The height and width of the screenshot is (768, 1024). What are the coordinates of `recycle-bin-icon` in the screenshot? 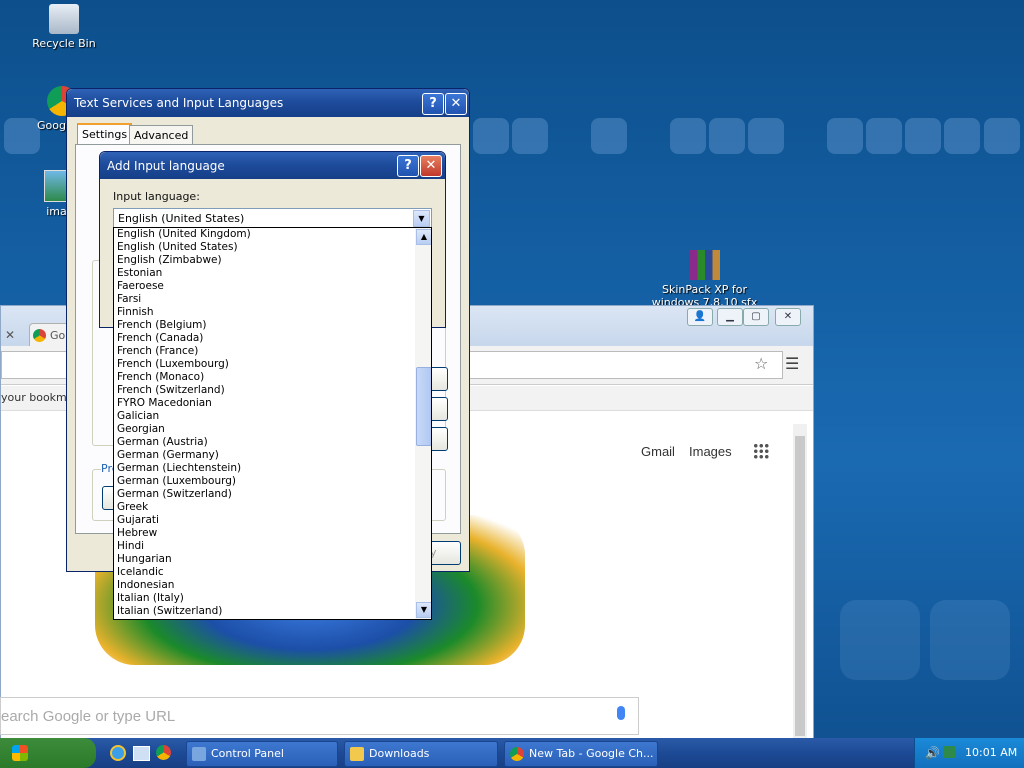 It's located at (64, 19).